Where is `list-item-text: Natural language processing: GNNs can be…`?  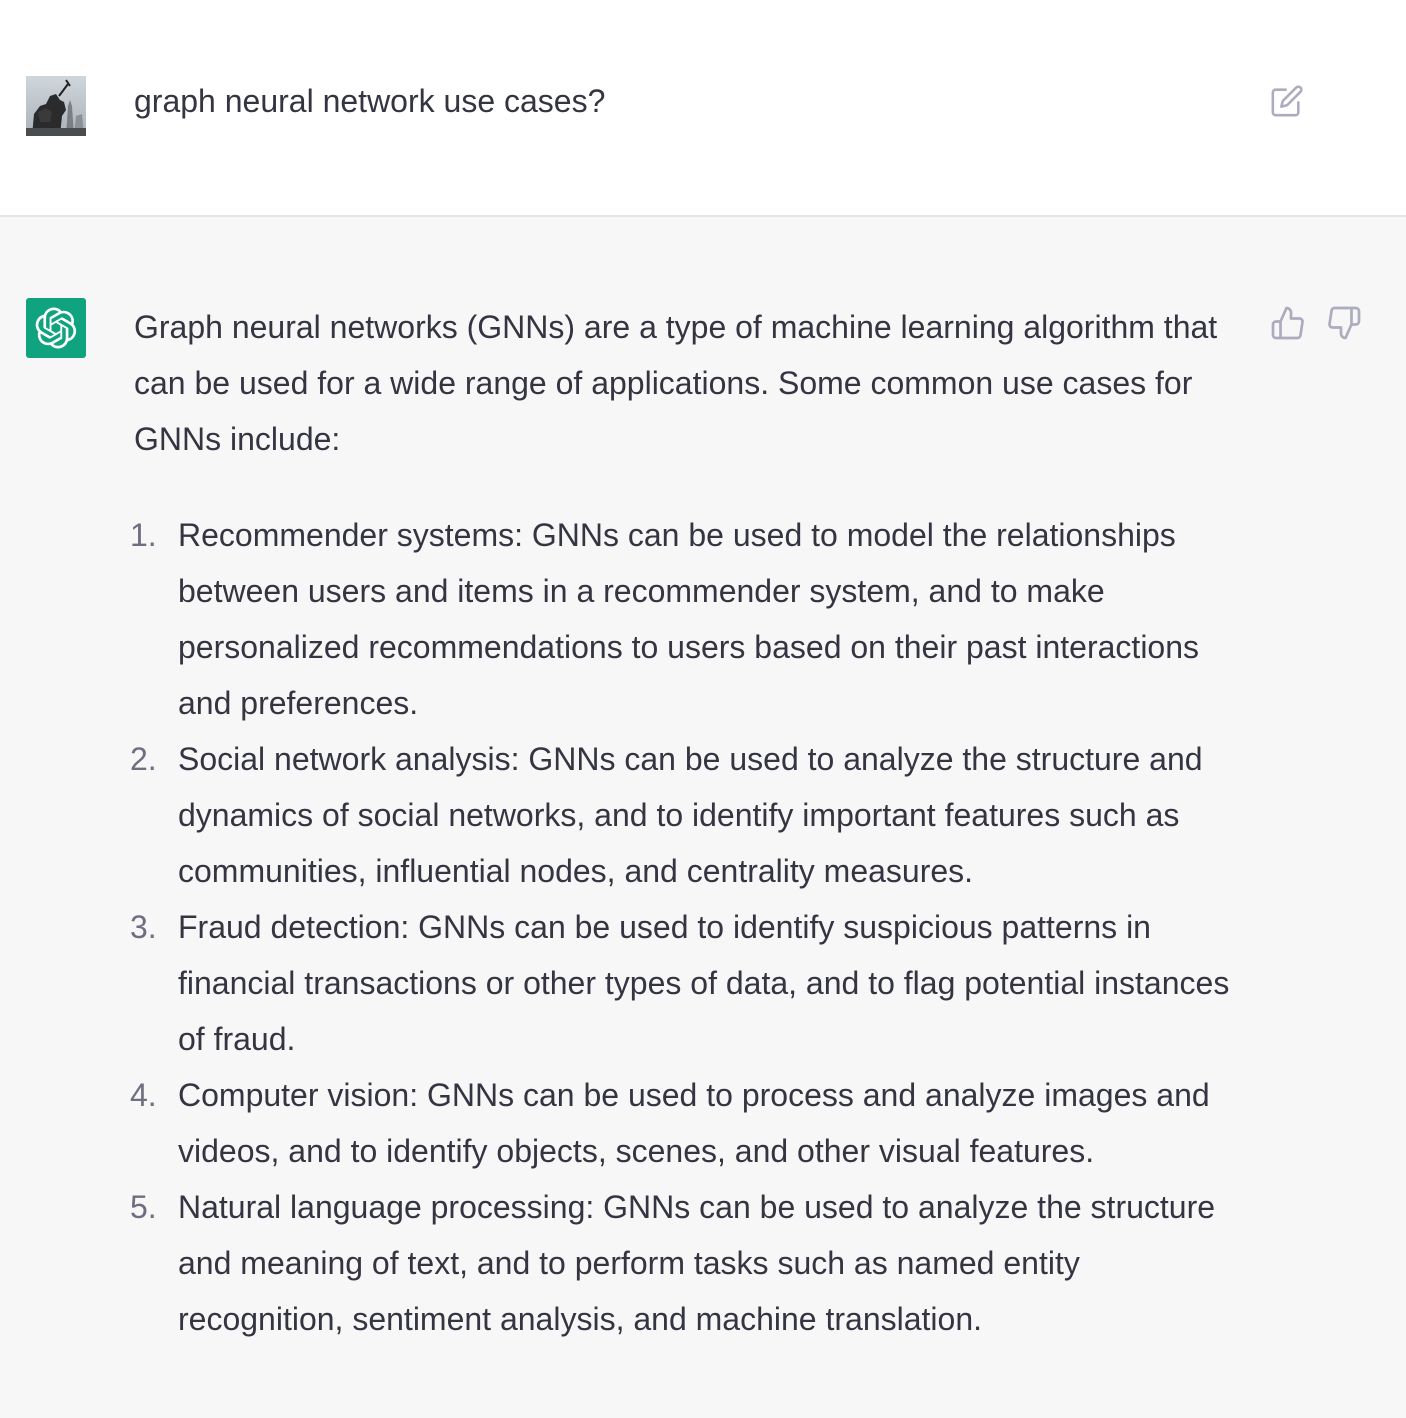
list-item-text: Natural language processing: GNNs can be… is located at coordinates (697, 1263).